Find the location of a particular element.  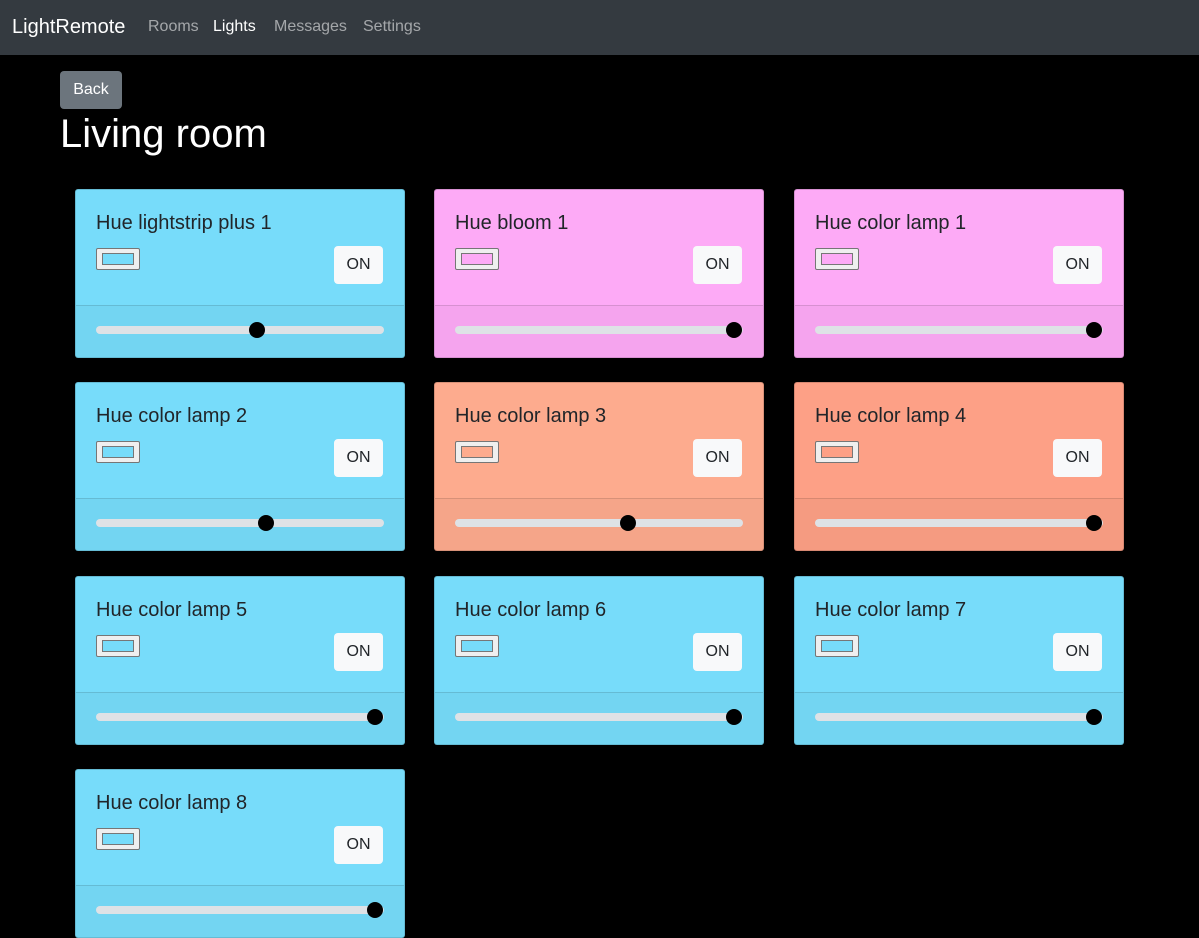

light-card: Hue color lamp 1 ON is located at coordinates (959, 273).